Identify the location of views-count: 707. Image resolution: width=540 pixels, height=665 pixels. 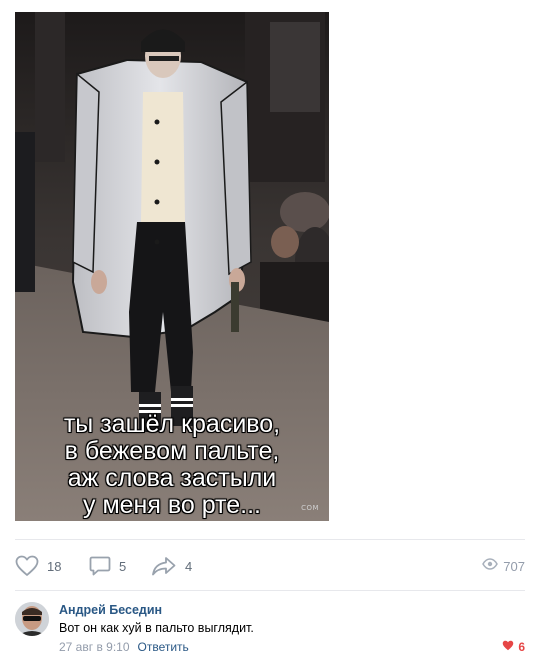
(514, 566).